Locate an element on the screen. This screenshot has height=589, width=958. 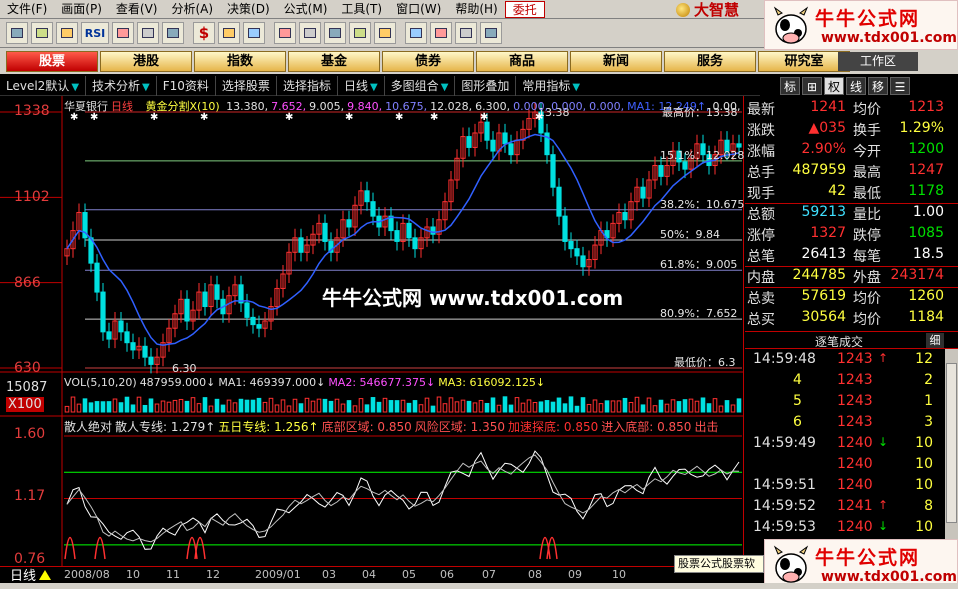
menu-item-7: 窗口(W) is located at coordinates (418, 9).